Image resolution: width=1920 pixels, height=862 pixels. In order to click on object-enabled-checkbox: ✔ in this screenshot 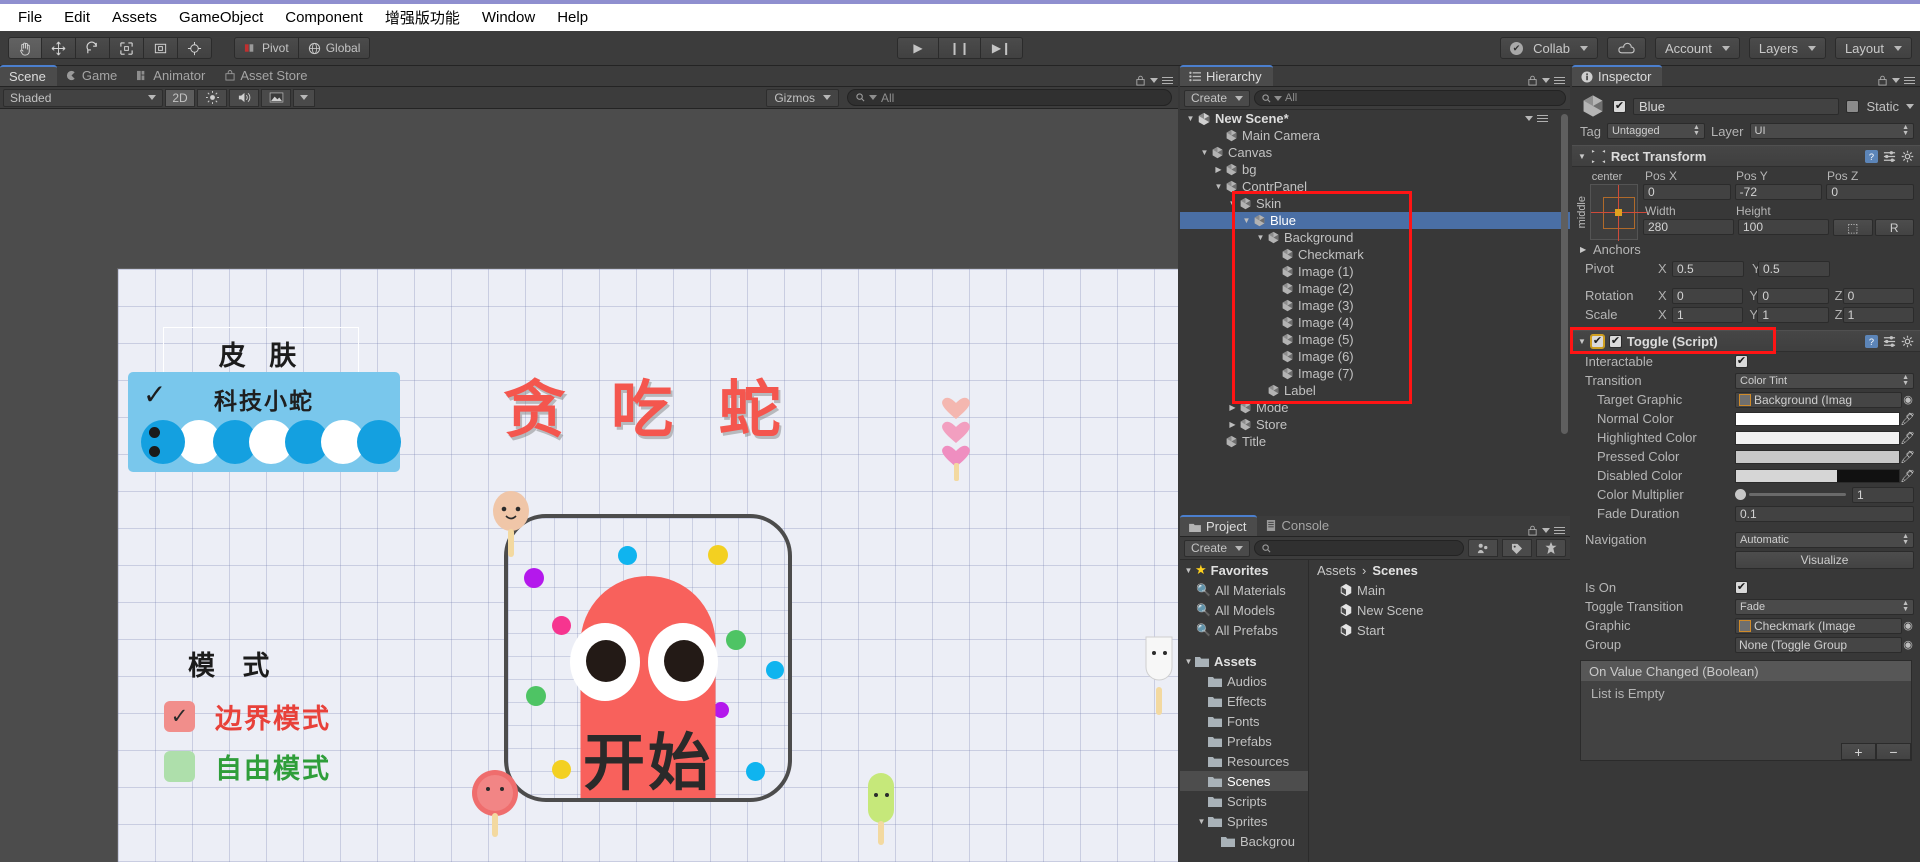, I will do `click(1619, 106)`.